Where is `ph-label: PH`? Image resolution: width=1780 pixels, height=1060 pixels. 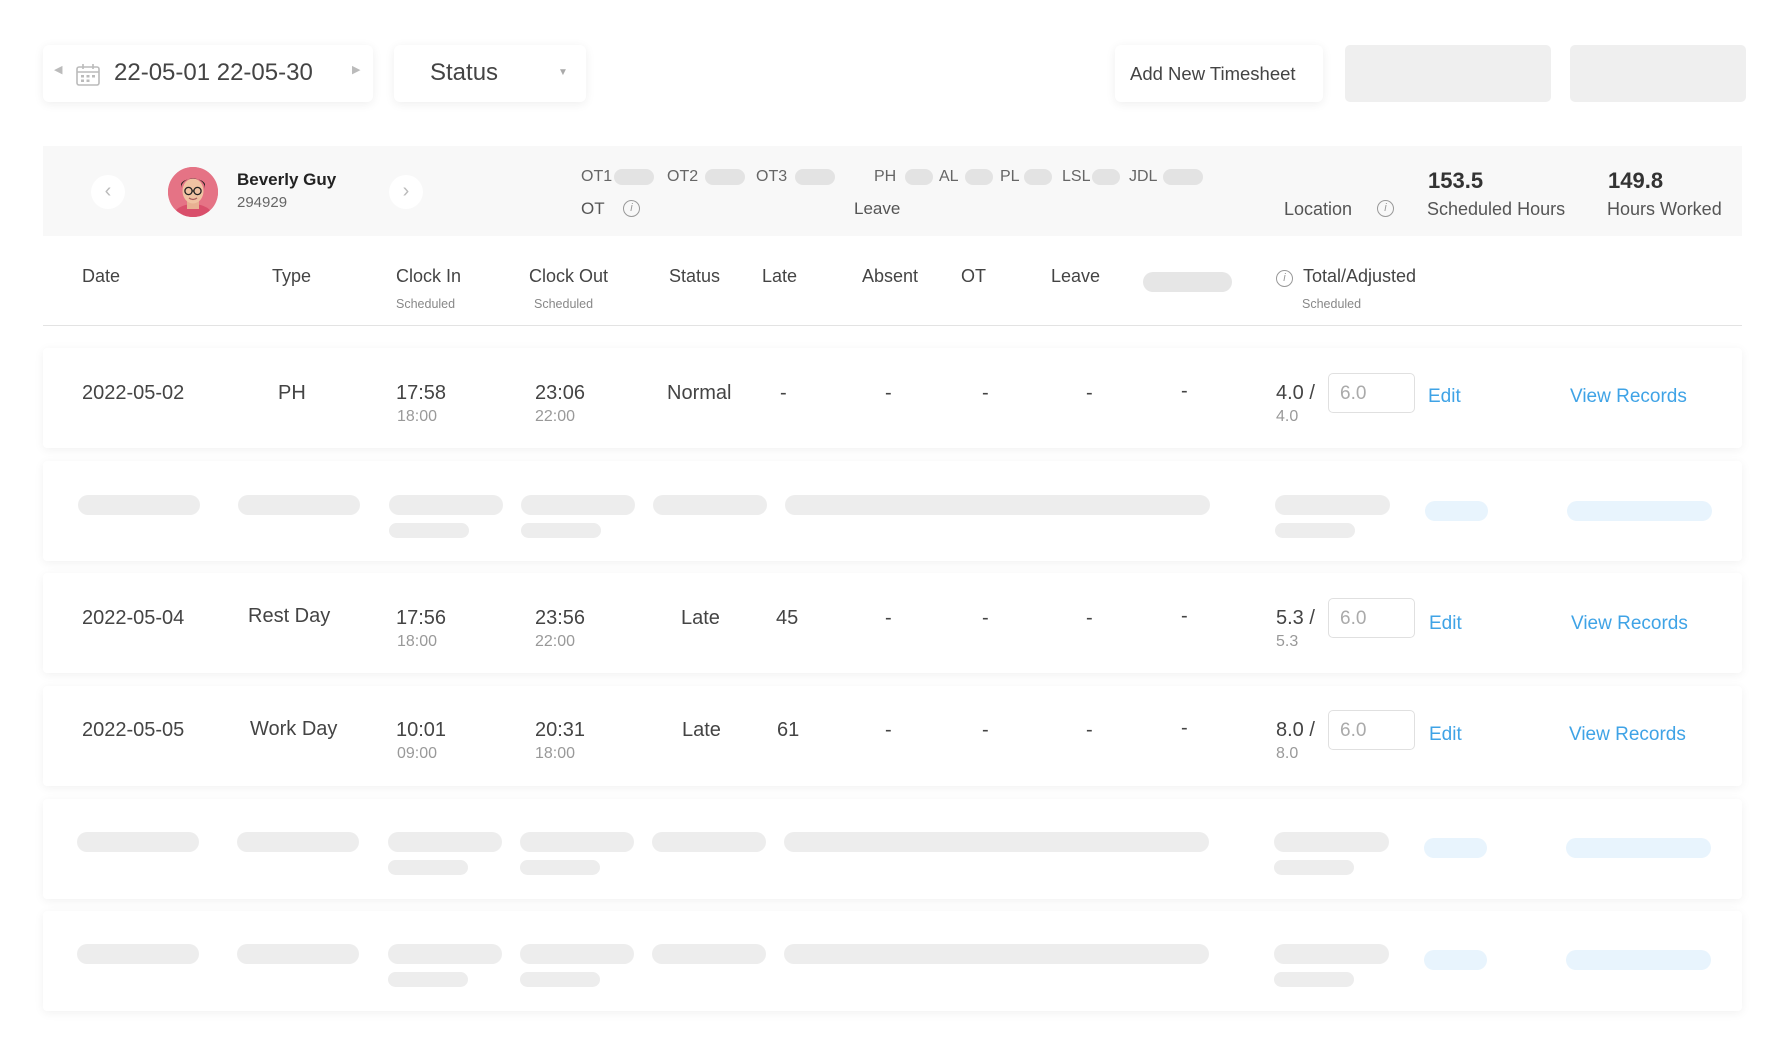
ph-label: PH is located at coordinates (885, 176).